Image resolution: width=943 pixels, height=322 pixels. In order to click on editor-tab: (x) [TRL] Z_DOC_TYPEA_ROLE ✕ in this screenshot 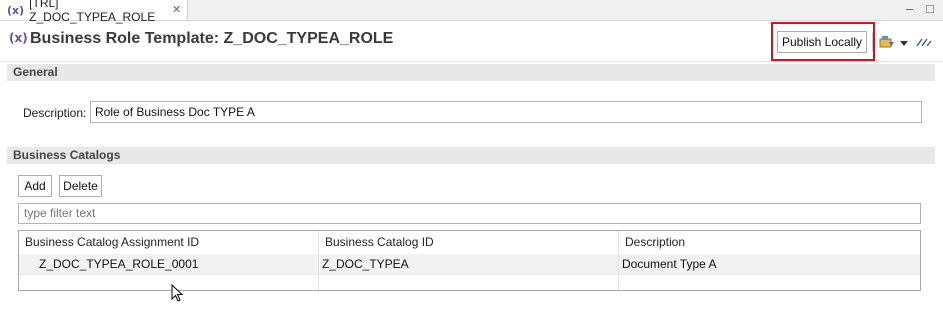, I will do `click(94, 12)`.